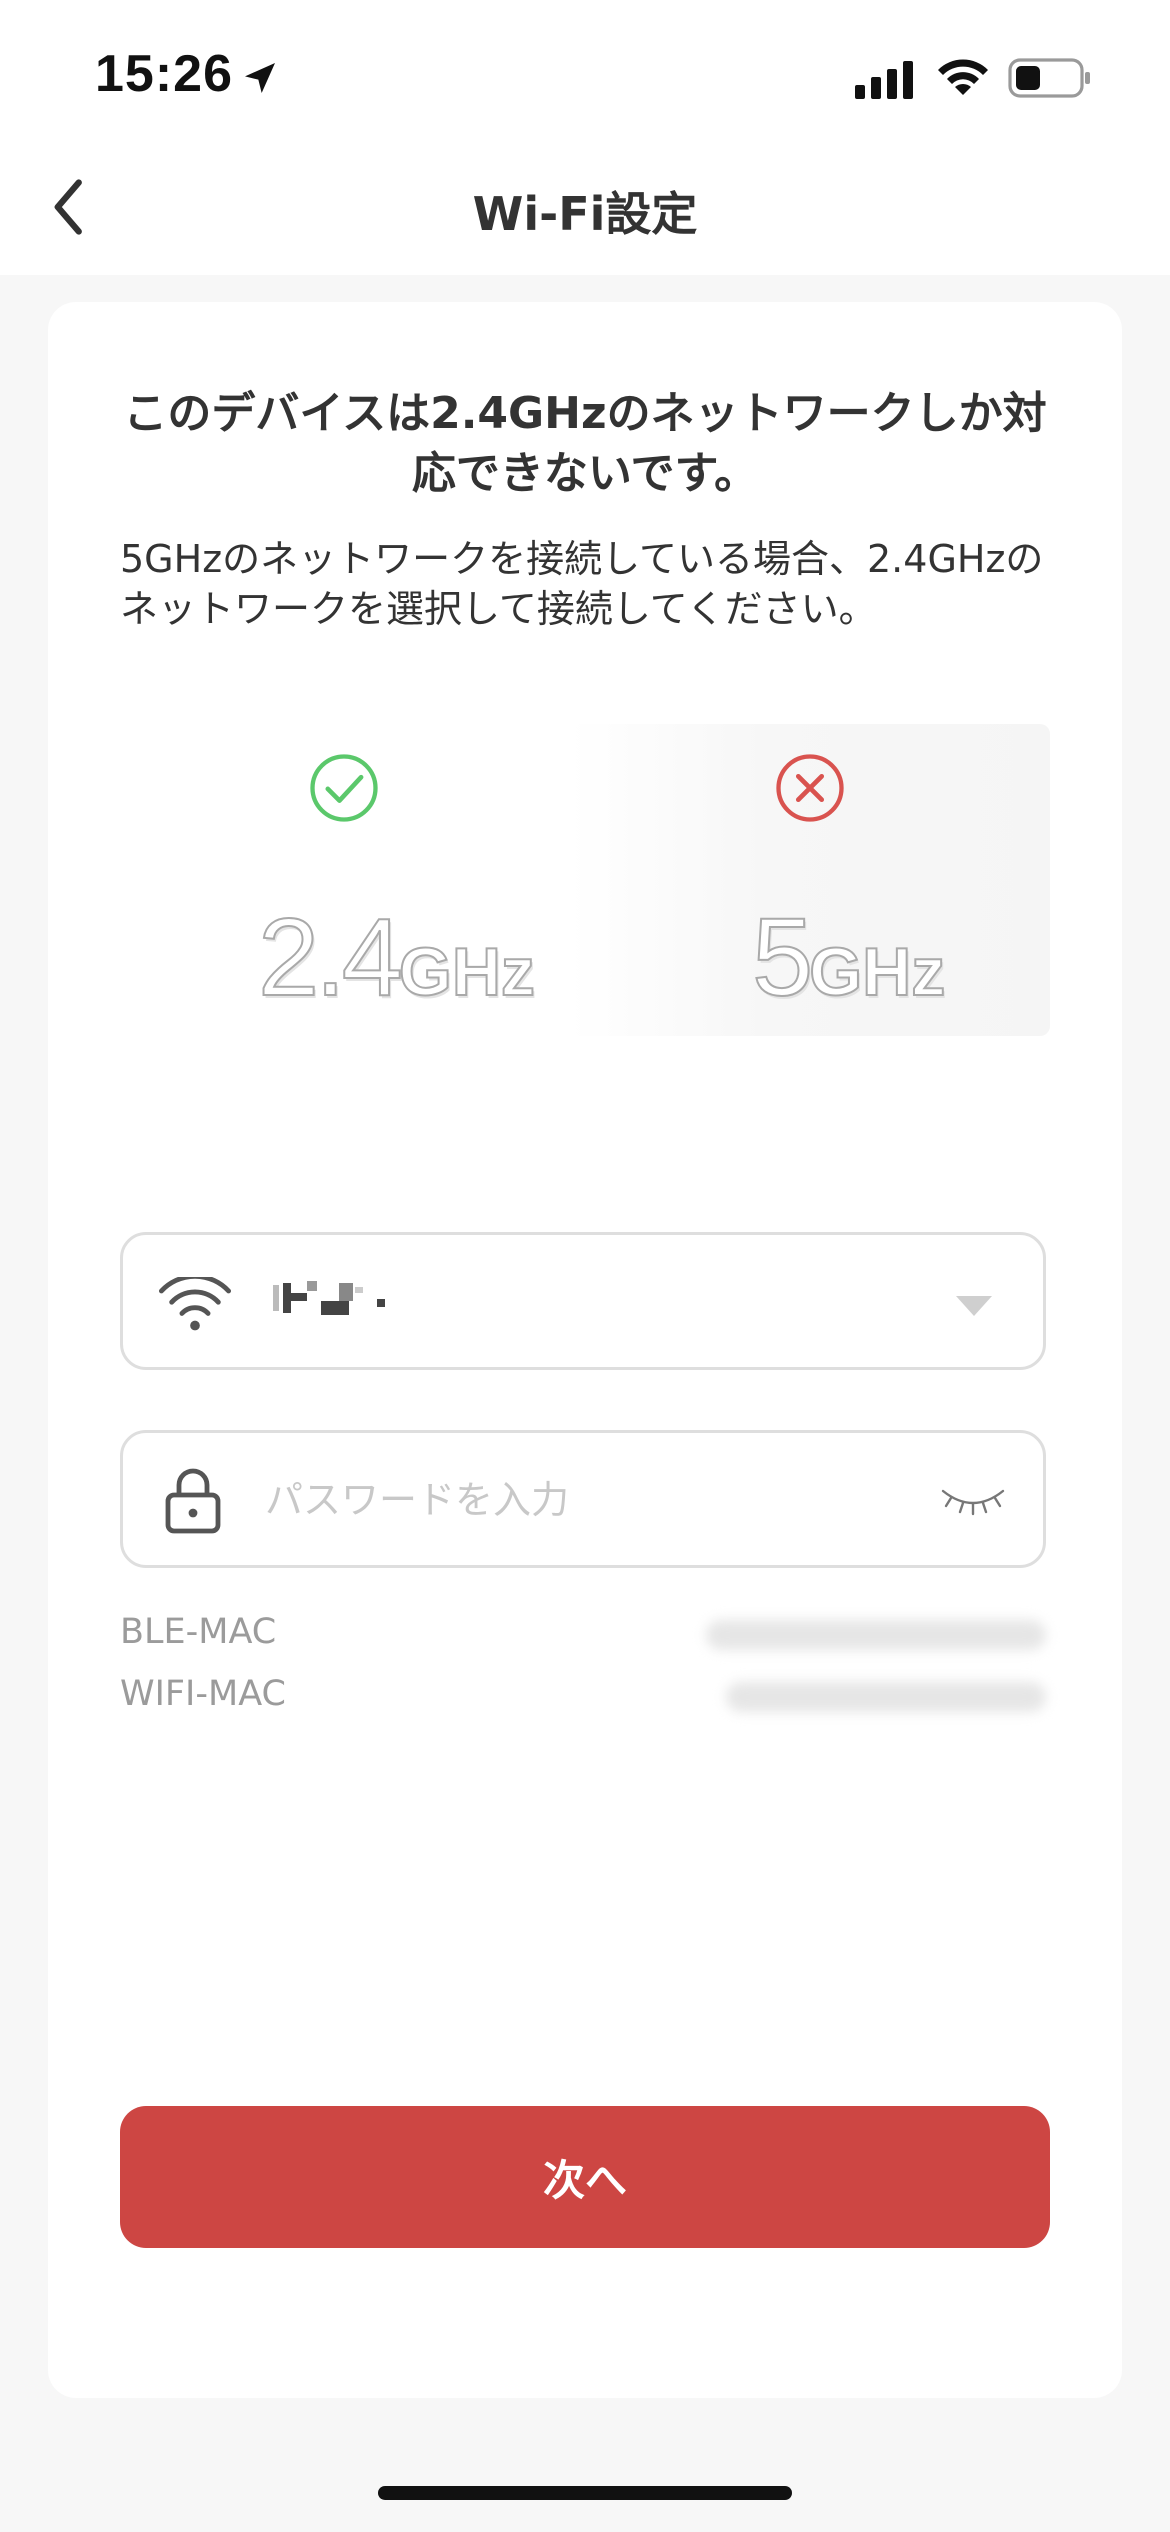 Image resolution: width=1170 pixels, height=2532 pixels. I want to click on ble-mac-label: BLE-MAC, so click(198, 1632).